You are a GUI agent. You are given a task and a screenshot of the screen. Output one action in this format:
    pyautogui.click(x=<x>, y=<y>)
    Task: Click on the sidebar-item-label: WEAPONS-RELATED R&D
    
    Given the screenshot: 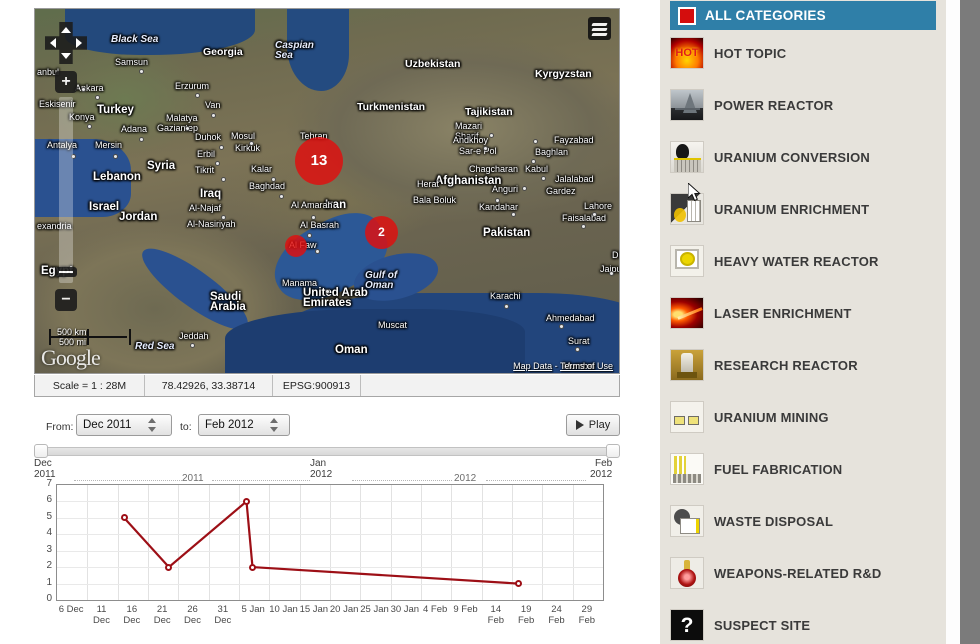 What is the action you would take?
    pyautogui.click(x=798, y=573)
    